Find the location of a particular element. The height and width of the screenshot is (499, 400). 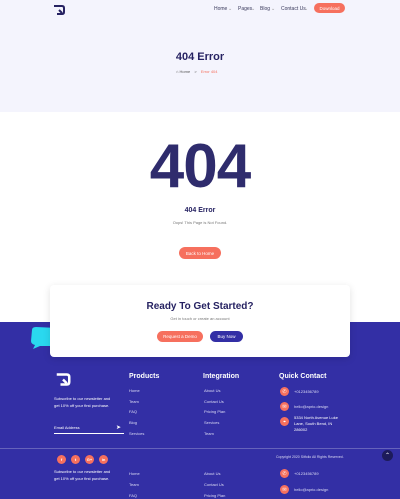

footer-link-contact-dup: Contact Us is located at coordinates (214, 484).